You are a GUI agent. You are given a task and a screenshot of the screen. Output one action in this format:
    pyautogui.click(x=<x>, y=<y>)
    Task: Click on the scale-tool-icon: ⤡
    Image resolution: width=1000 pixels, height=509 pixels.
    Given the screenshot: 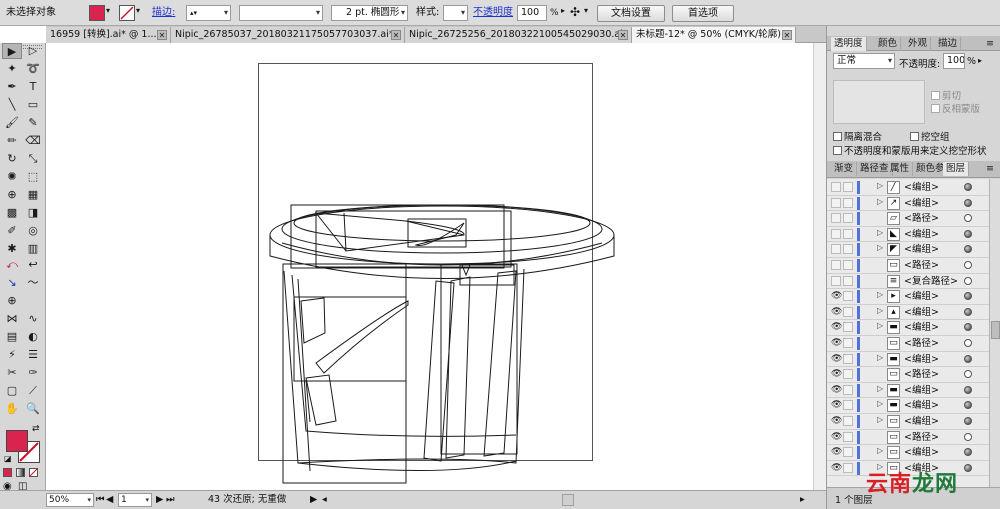 What is the action you would take?
    pyautogui.click(x=33, y=159)
    